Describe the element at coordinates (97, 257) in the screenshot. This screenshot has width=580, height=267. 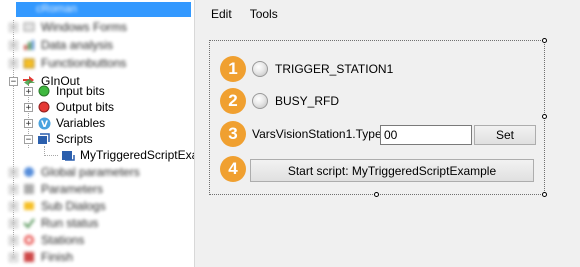
I see `tree-item-finish: + Finish` at that location.